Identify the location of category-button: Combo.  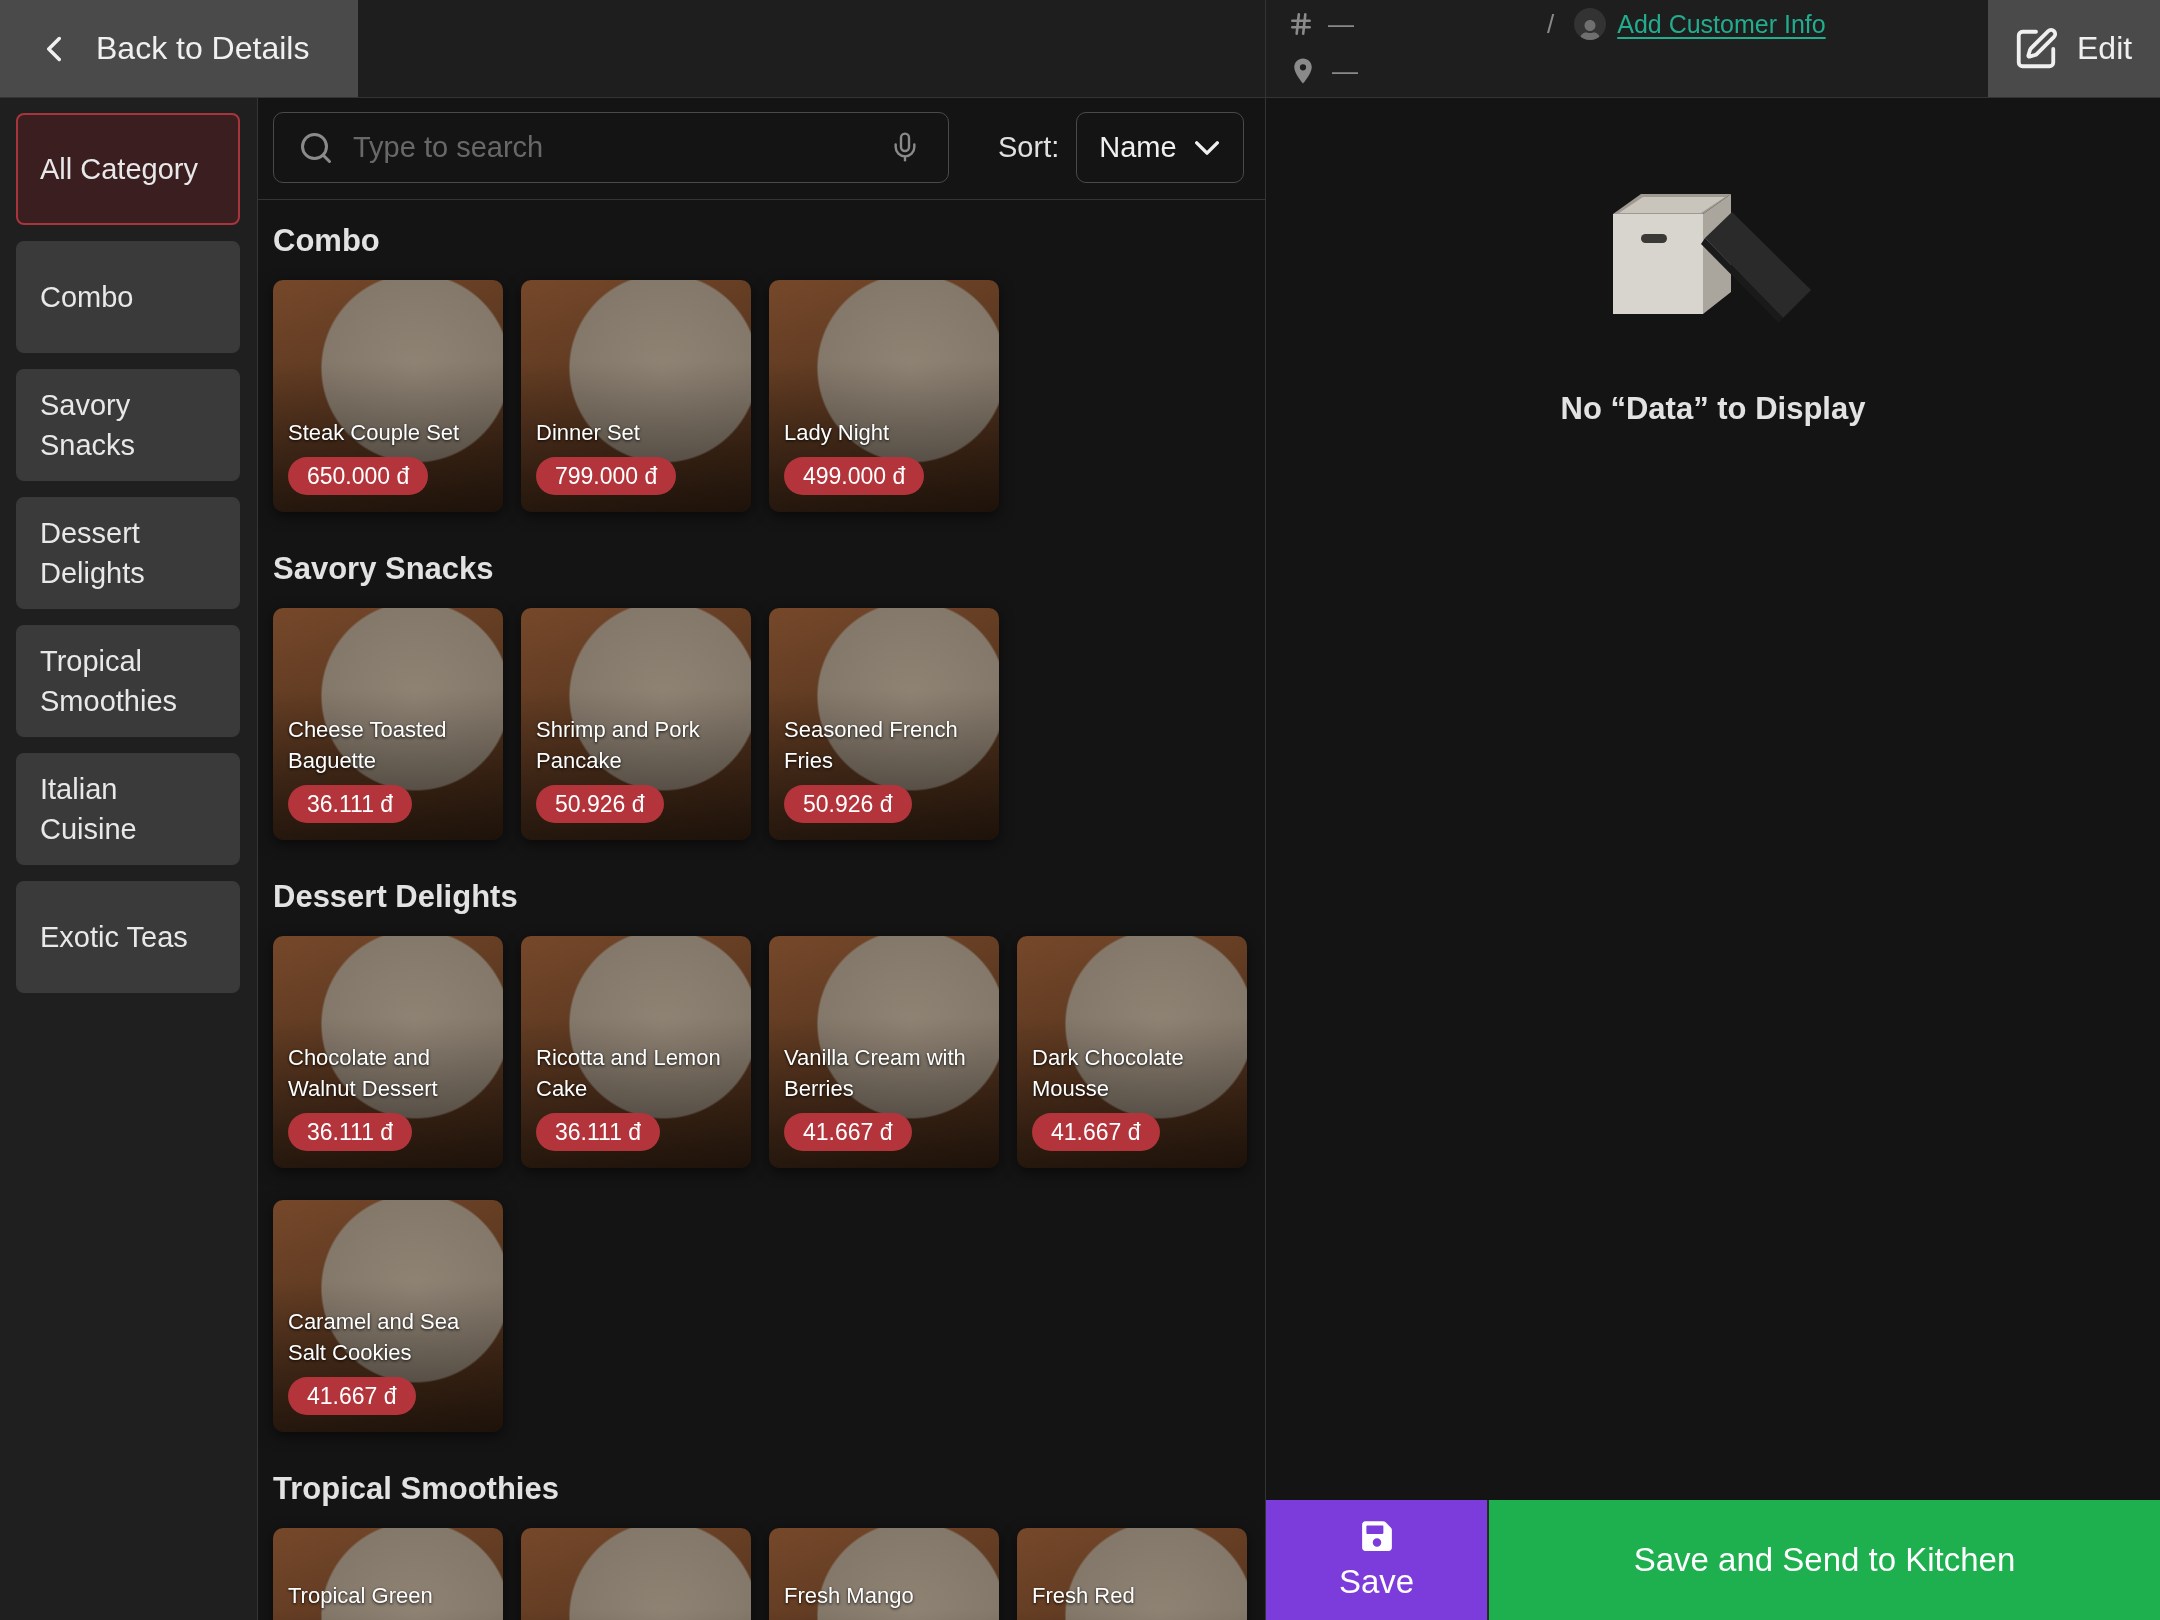
(128, 297).